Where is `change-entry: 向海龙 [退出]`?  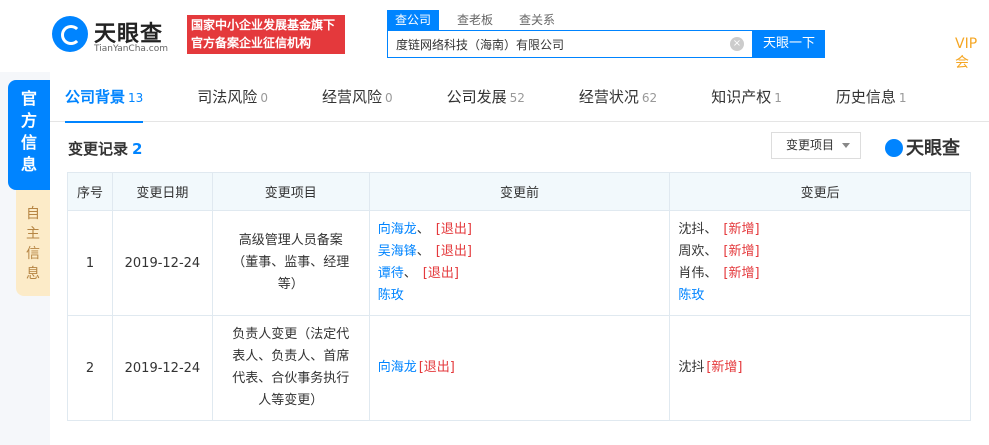 change-entry: 向海龙 [退出] is located at coordinates (520, 368).